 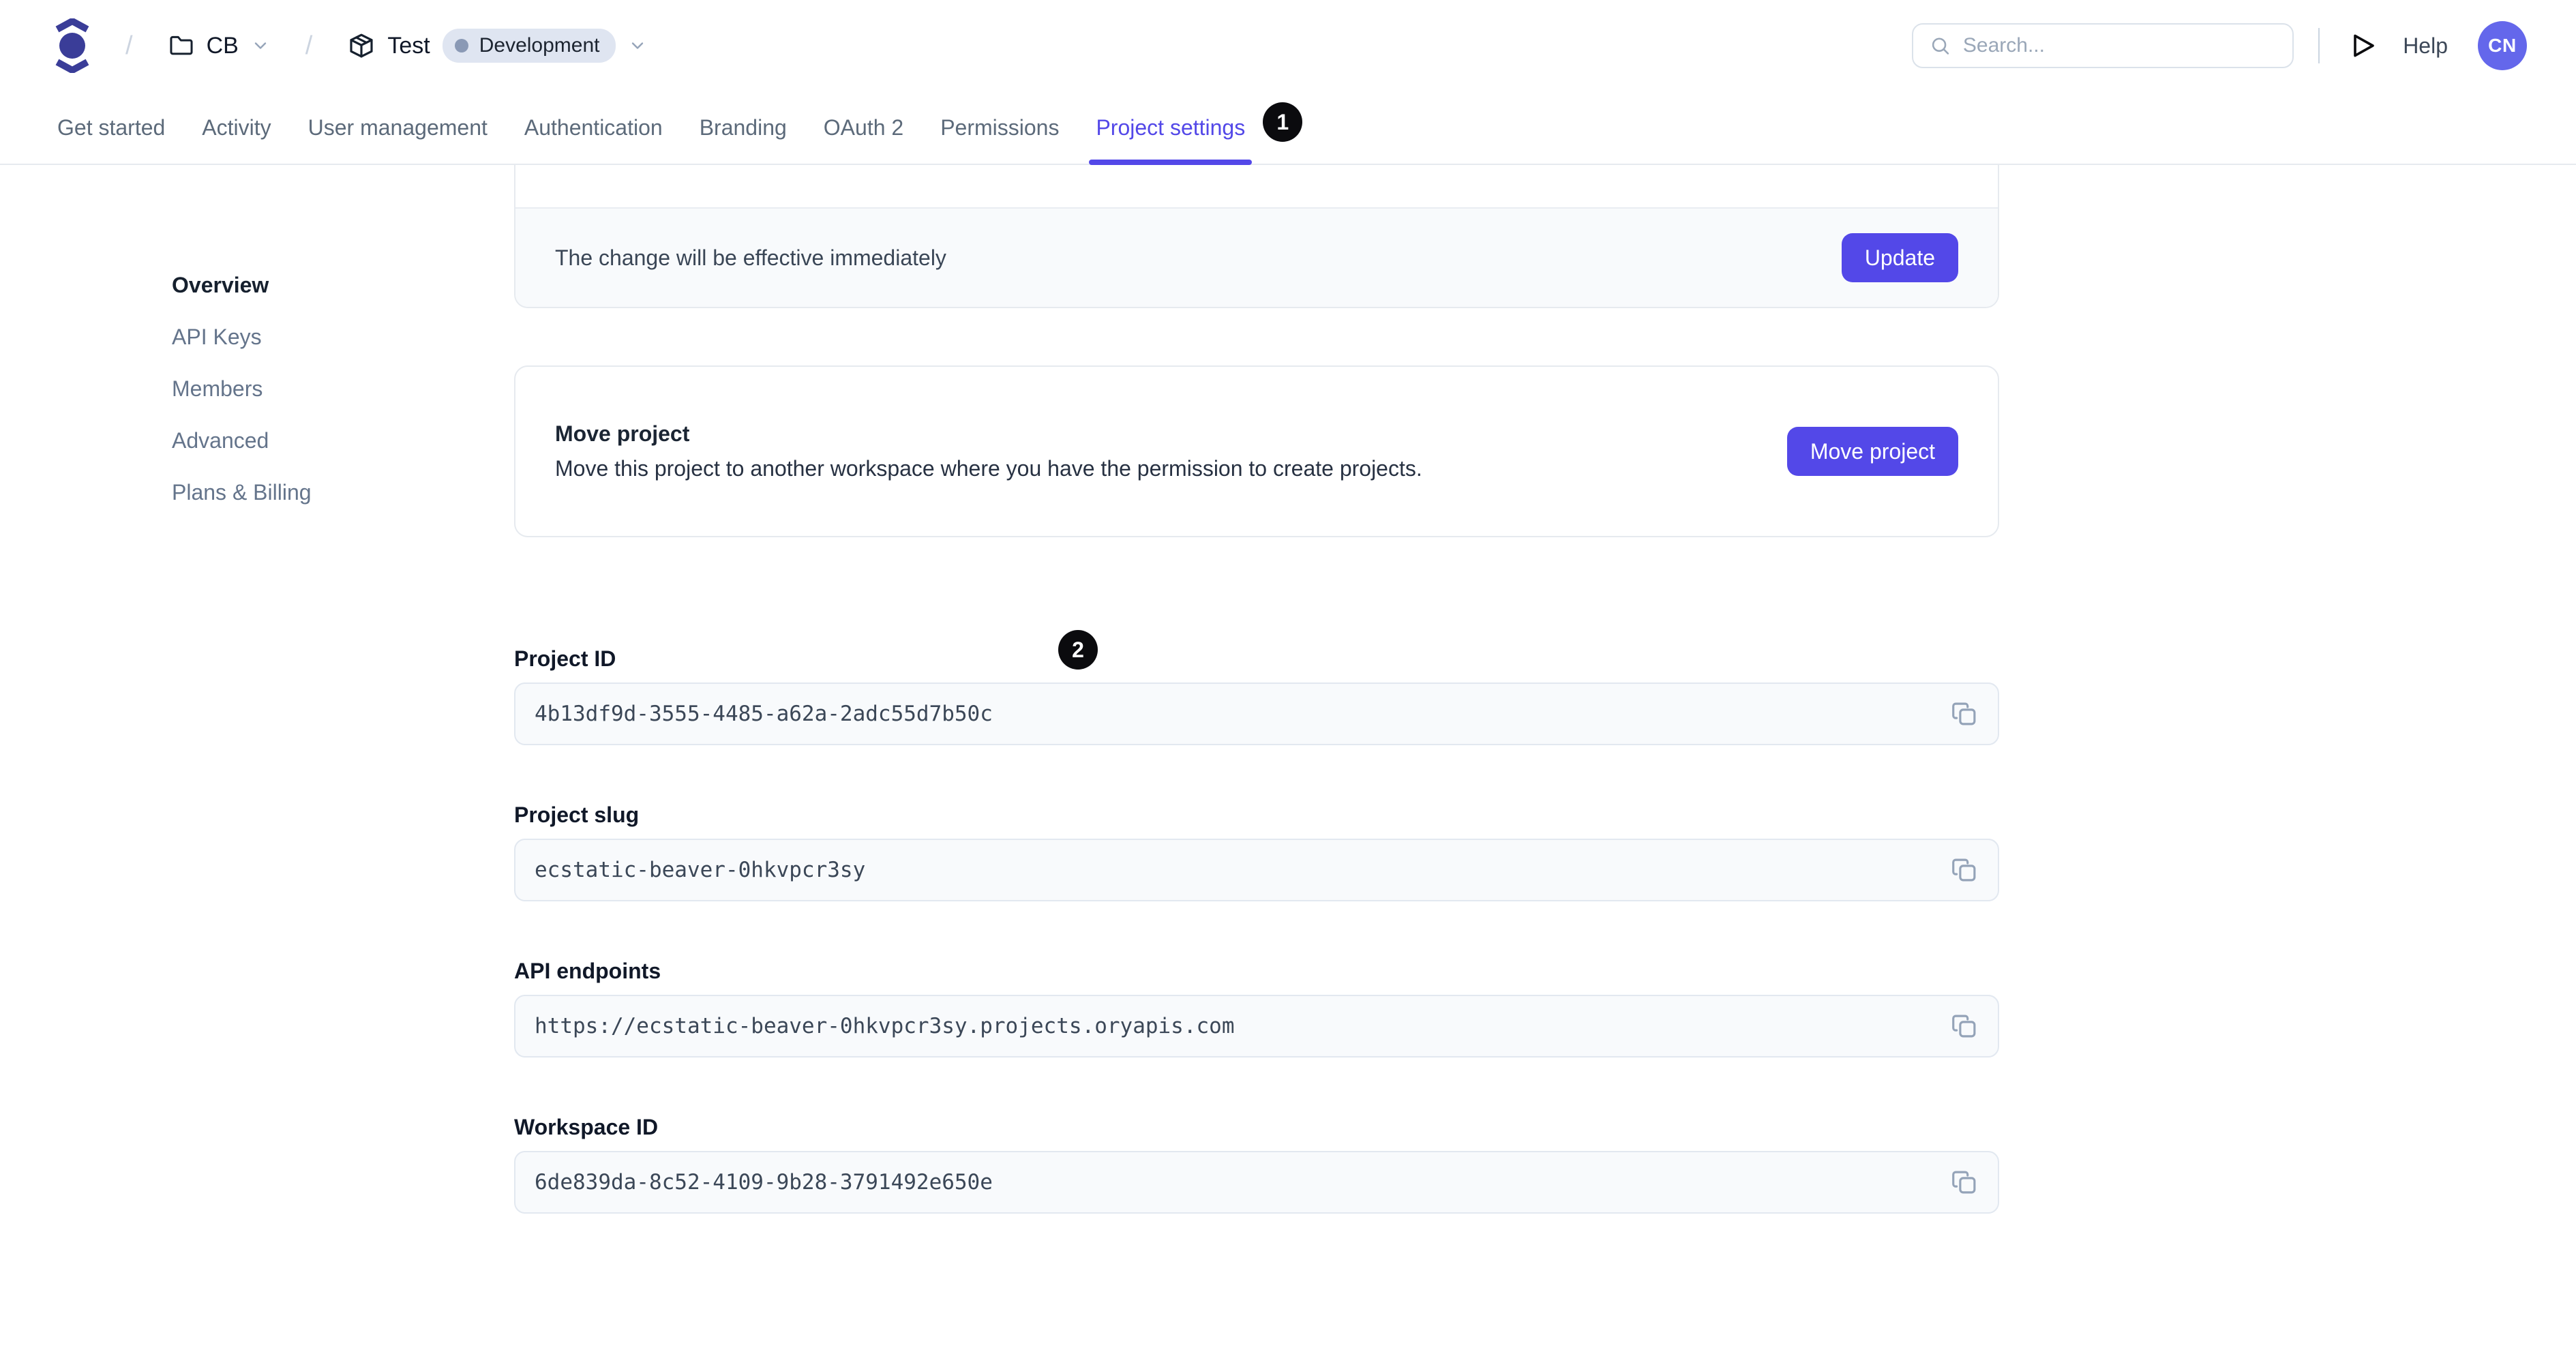 What do you see at coordinates (222, 45) in the screenshot?
I see `workspace-name: CB` at bounding box center [222, 45].